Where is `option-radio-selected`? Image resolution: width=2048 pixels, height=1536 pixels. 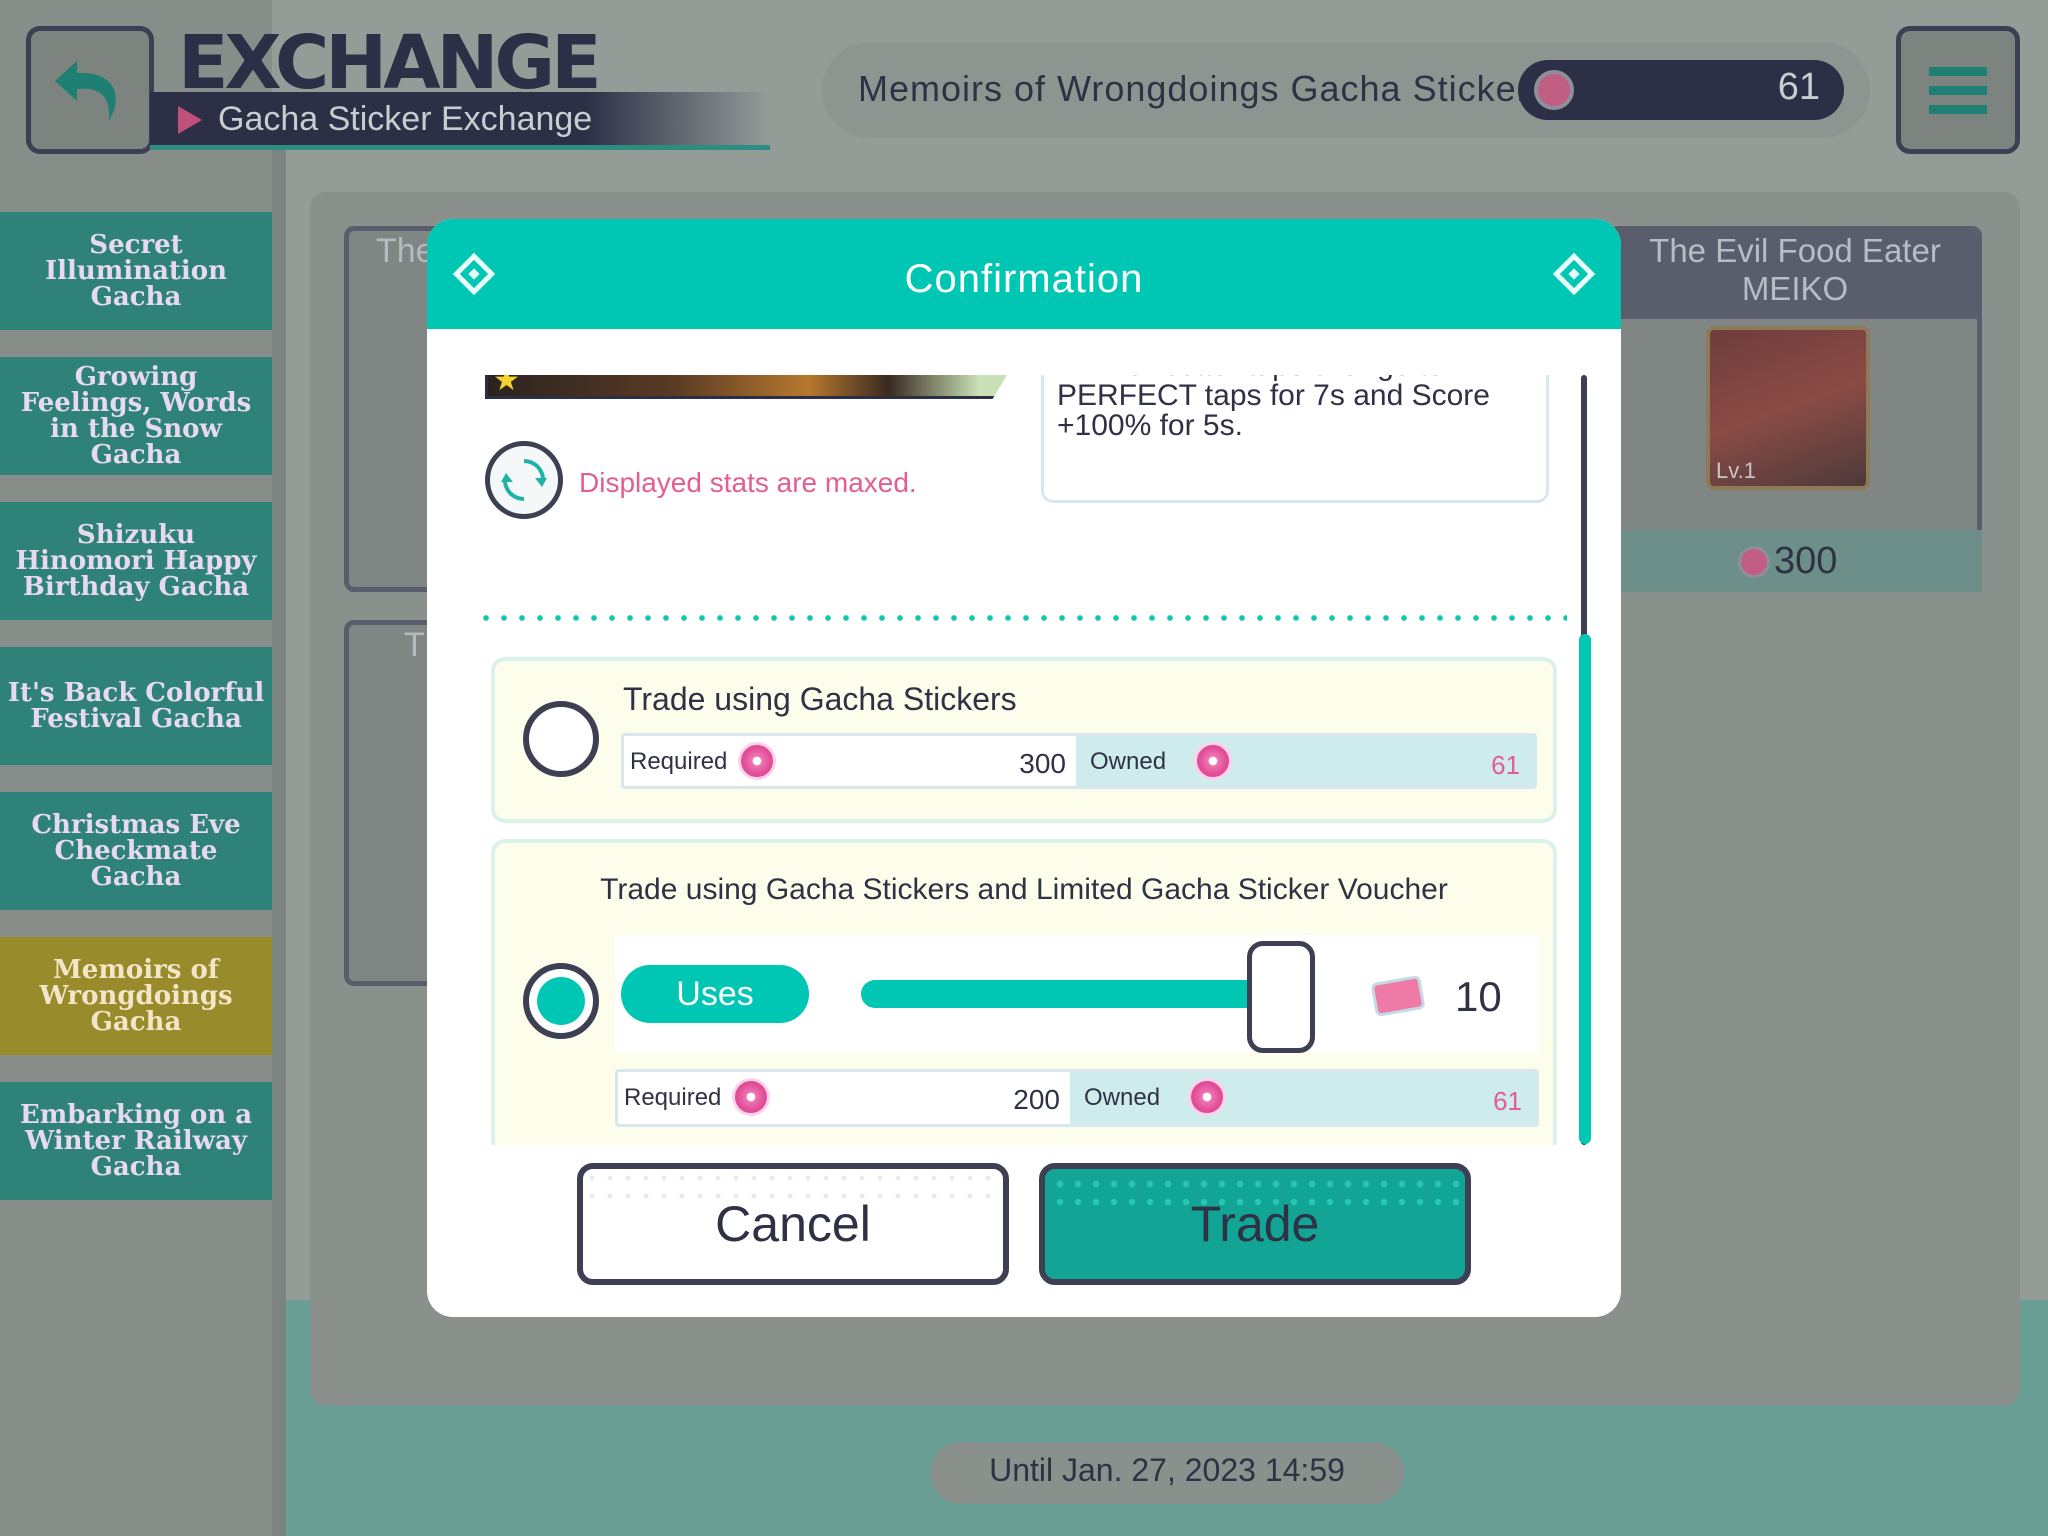 option-radio-selected is located at coordinates (561, 1001).